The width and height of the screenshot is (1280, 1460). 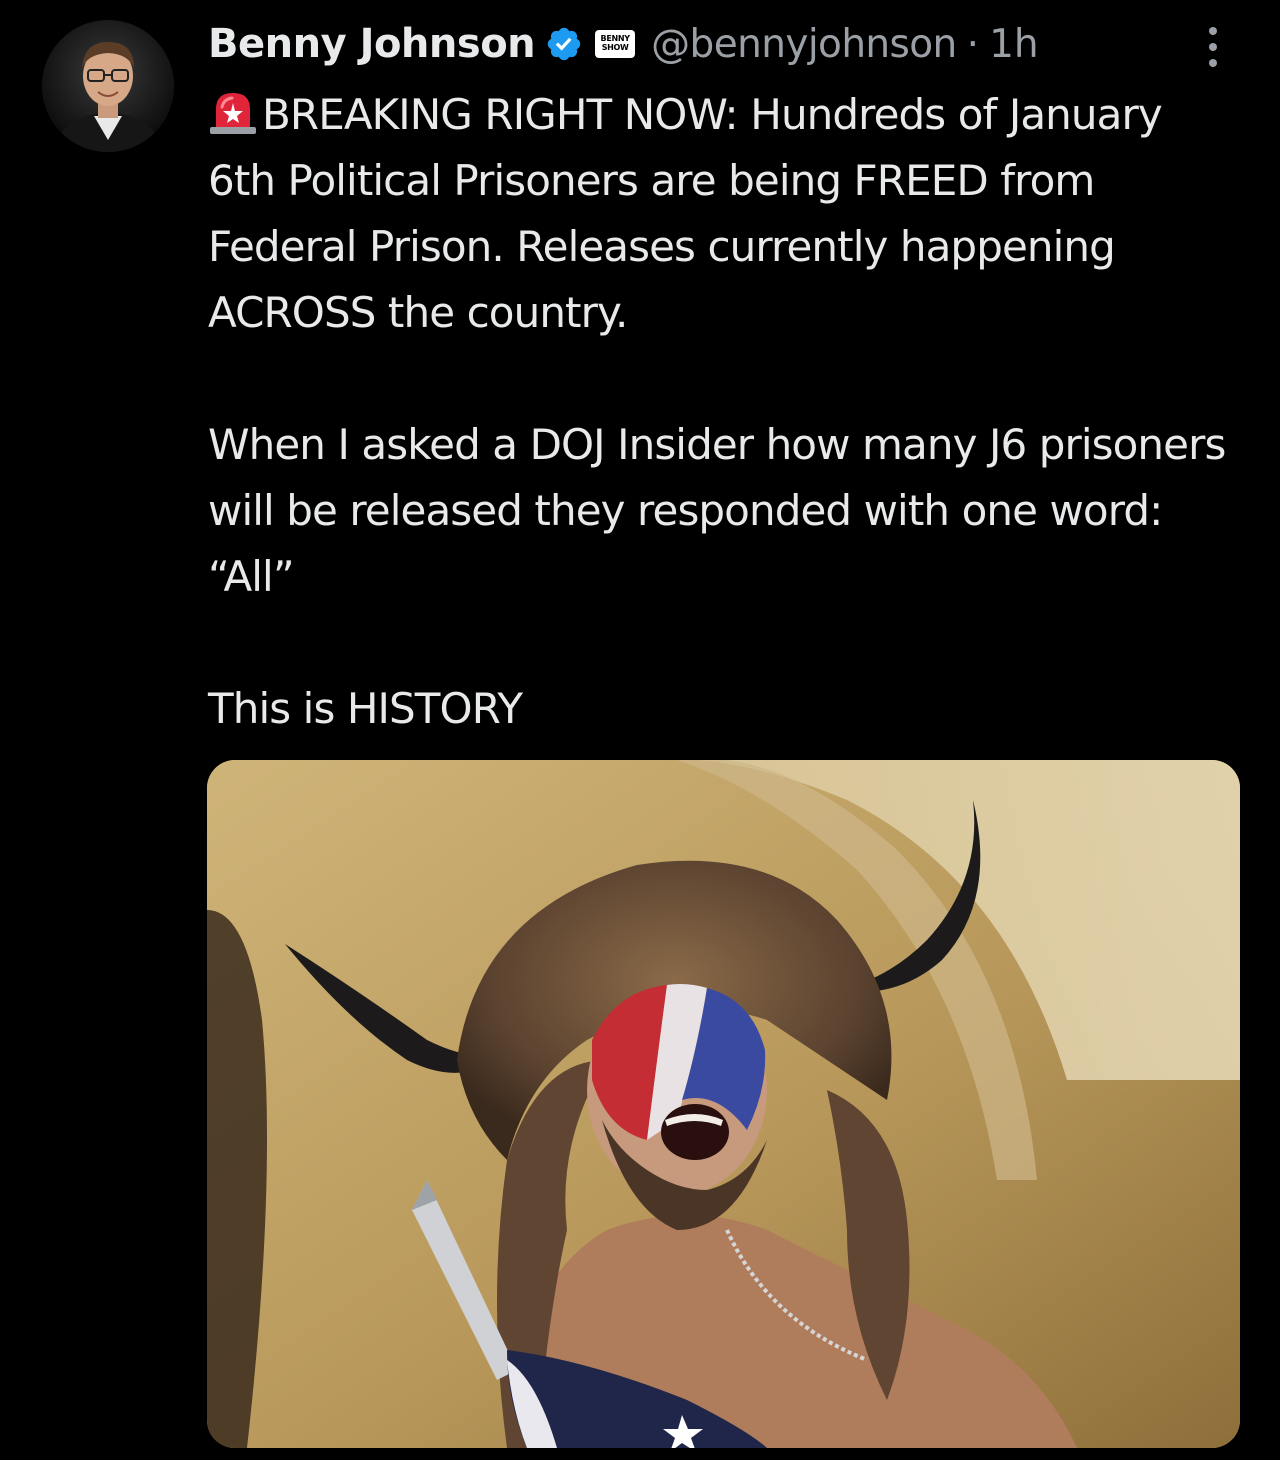 I want to click on affiliate-badge-line1: BENNY, so click(x=615, y=38).